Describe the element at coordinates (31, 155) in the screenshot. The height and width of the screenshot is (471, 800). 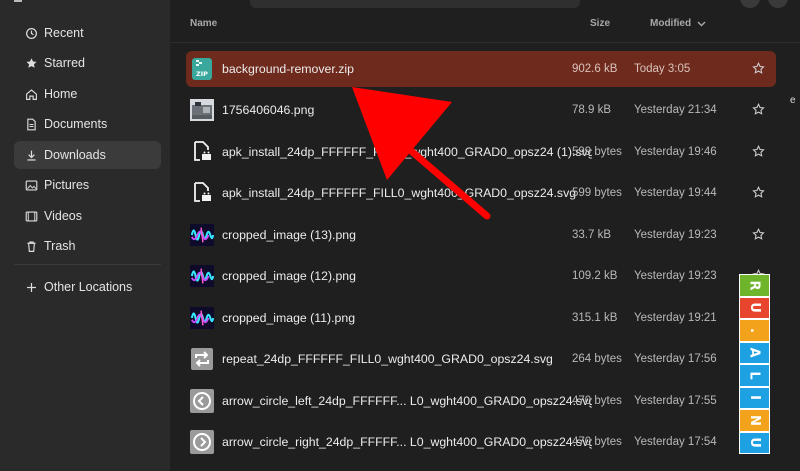
I see `download-icon` at that location.